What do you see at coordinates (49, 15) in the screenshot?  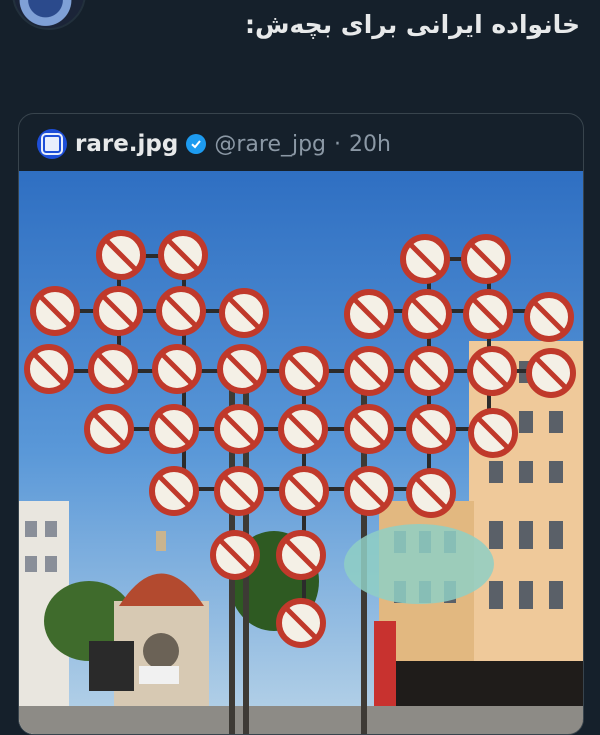 I see `user-avatar` at bounding box center [49, 15].